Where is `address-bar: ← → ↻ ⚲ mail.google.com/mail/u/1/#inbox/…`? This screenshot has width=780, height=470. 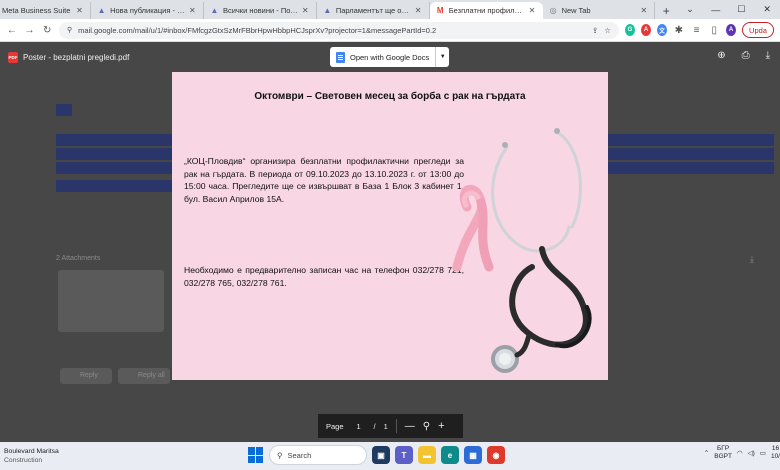 address-bar: ← → ↻ ⚲ mail.google.com/mail/u/1/#inbox/… is located at coordinates (390, 30).